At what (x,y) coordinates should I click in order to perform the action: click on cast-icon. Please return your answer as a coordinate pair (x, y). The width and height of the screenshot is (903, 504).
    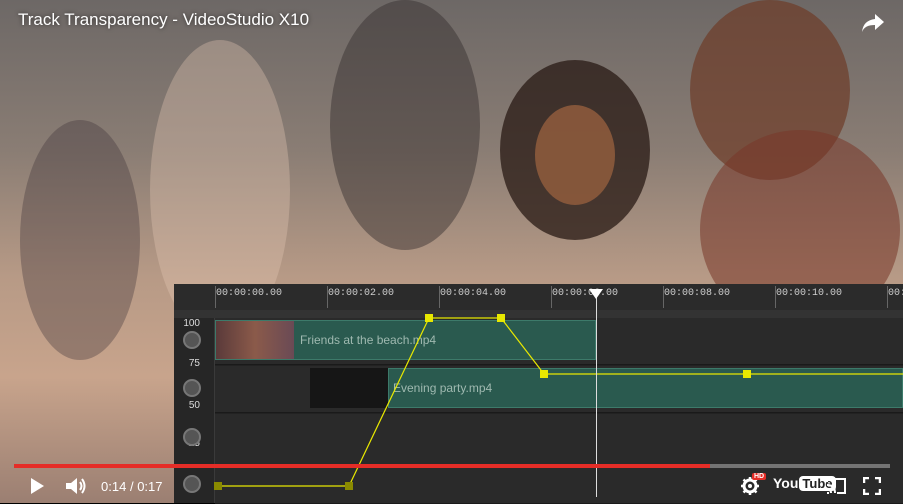
    Looking at the image, I should click on (836, 486).